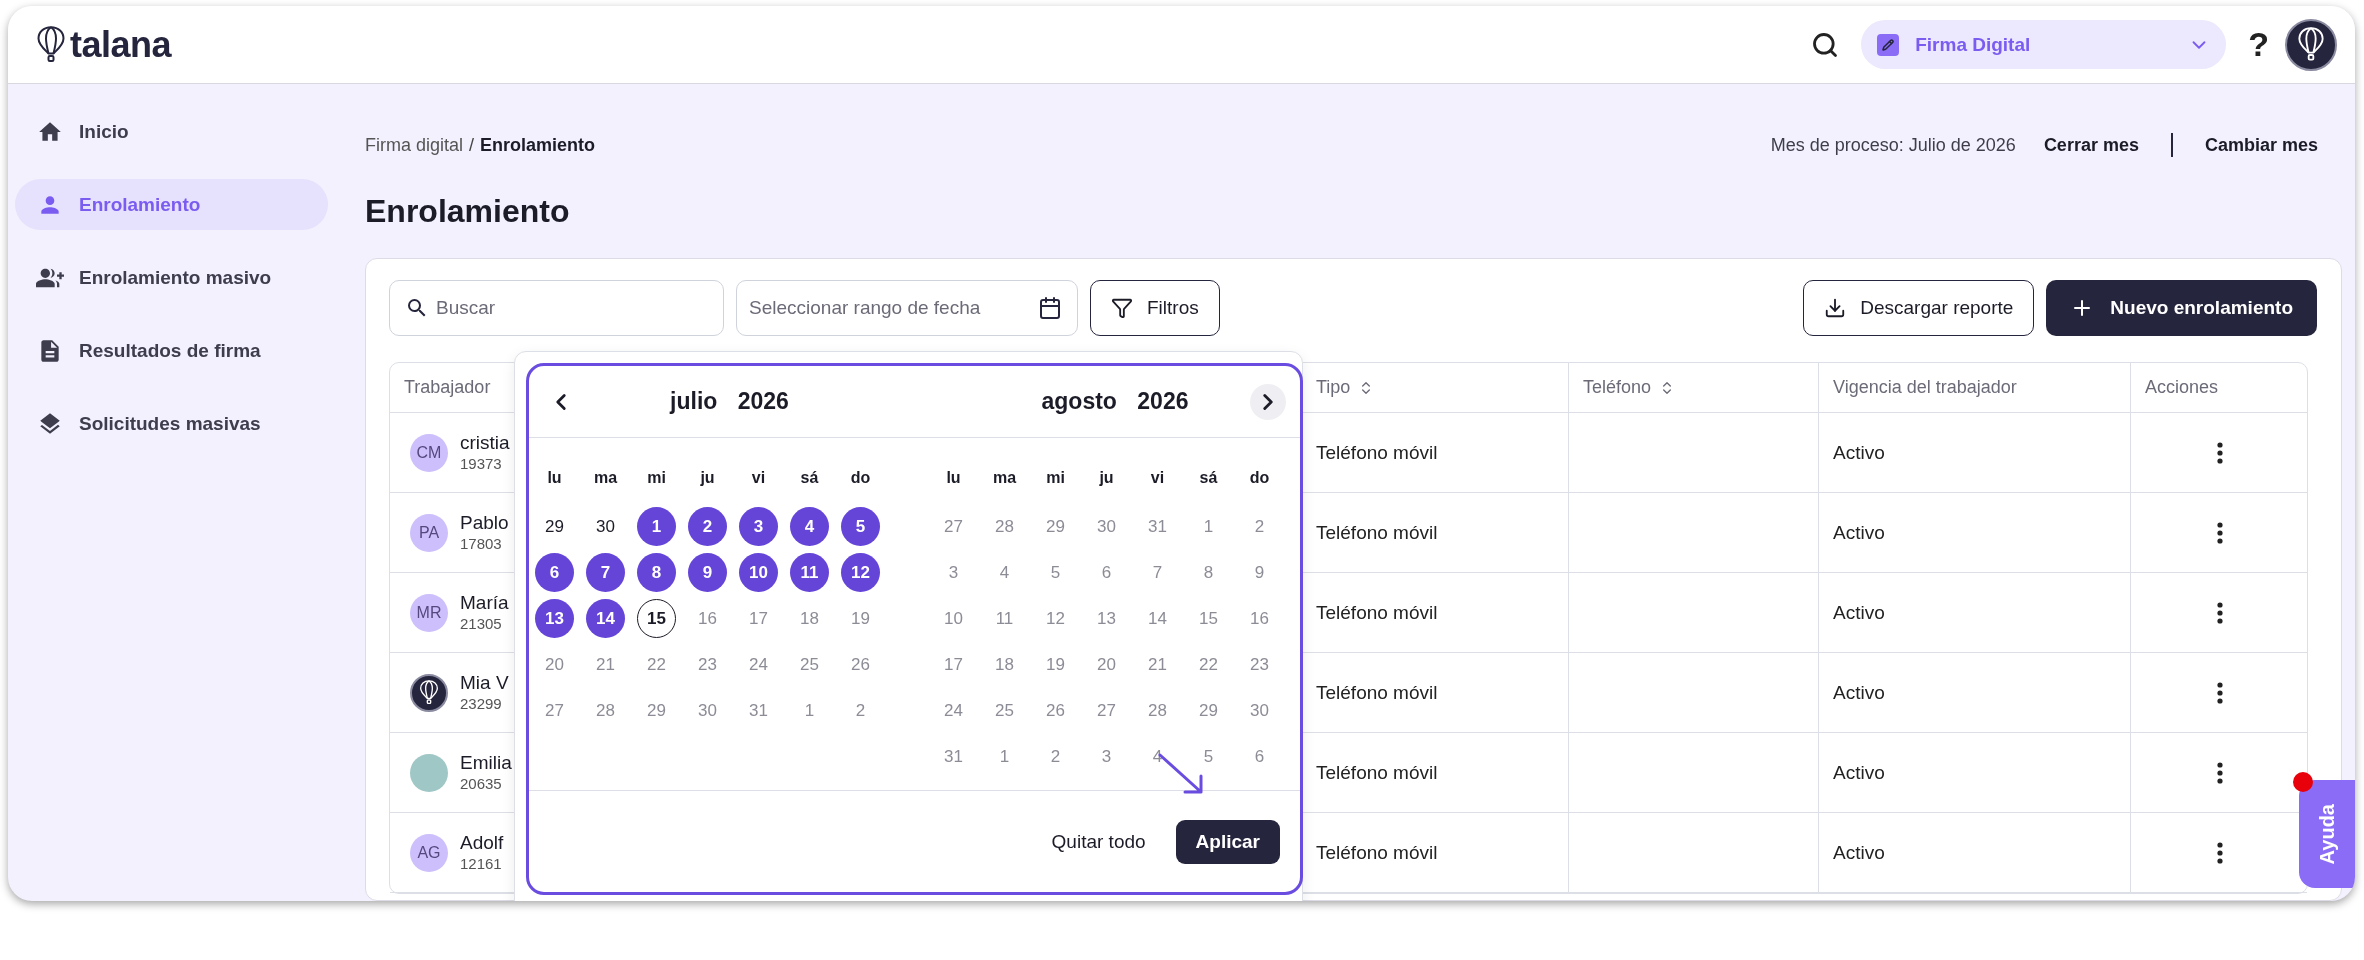 The image size is (2364, 960). What do you see at coordinates (2327, 834) in the screenshot?
I see `help-tab: Ayuda` at bounding box center [2327, 834].